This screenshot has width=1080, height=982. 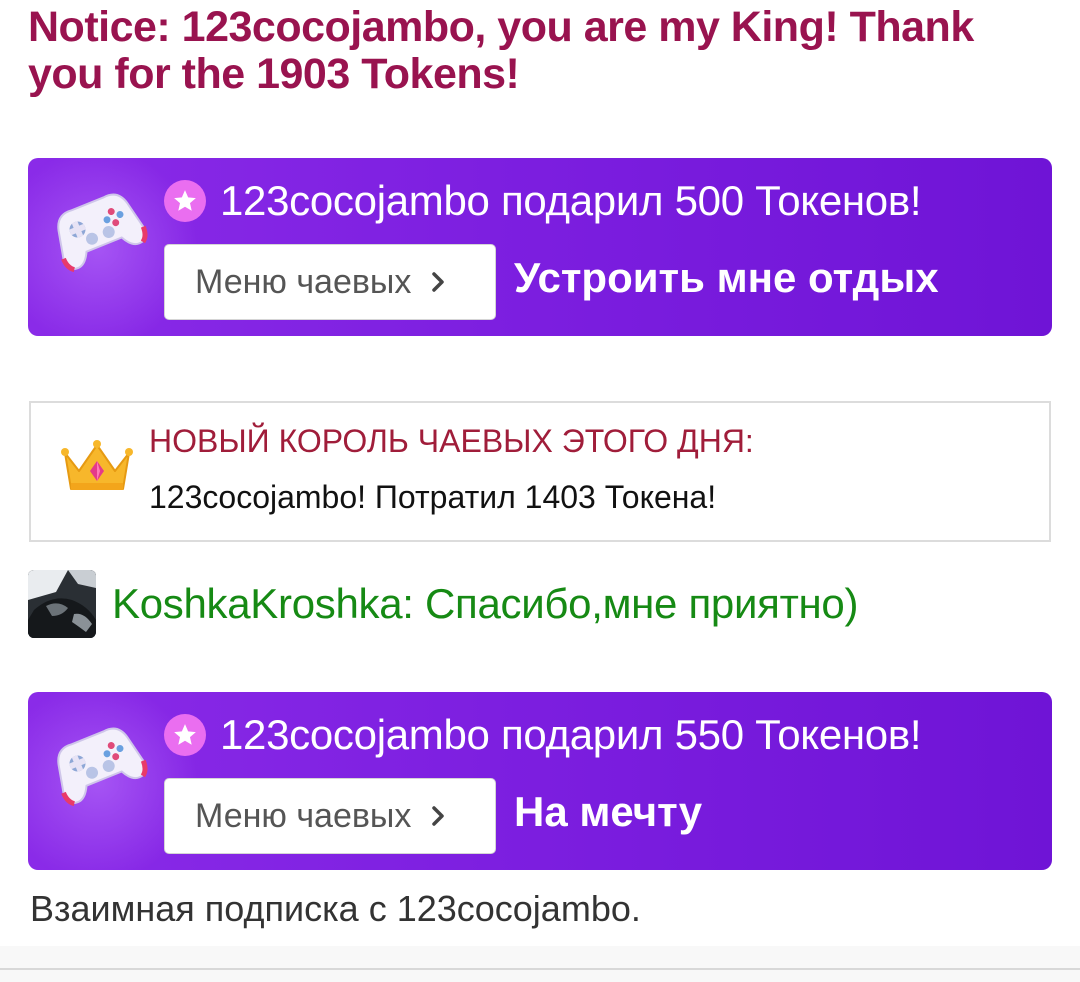 What do you see at coordinates (335, 908) in the screenshot?
I see `follow-notice: Взаимная подписка с 123cocojambo.` at bounding box center [335, 908].